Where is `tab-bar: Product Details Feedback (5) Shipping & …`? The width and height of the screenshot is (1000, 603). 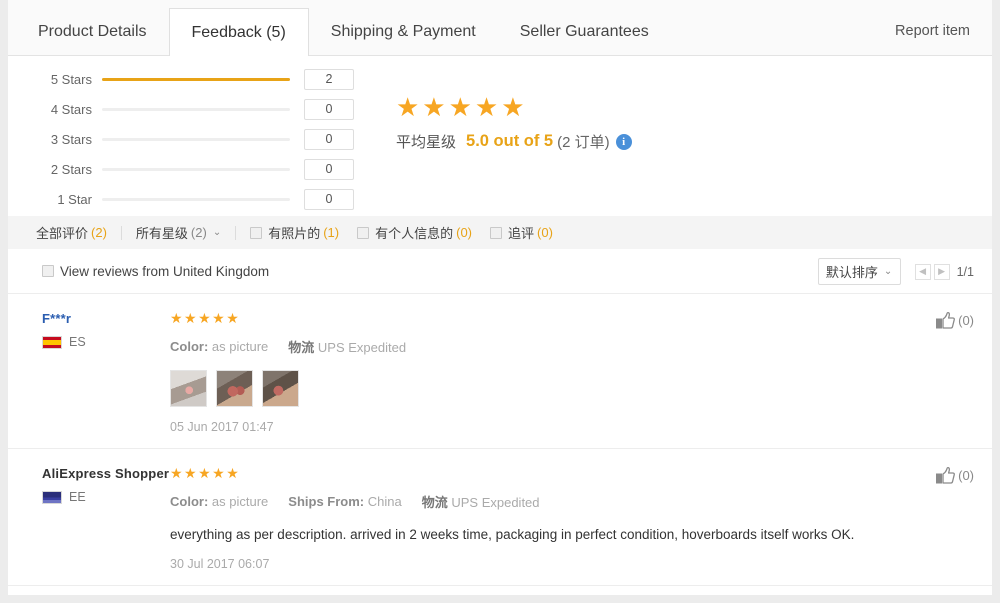 tab-bar: Product Details Feedback (5) Shipping & … is located at coordinates (500, 28).